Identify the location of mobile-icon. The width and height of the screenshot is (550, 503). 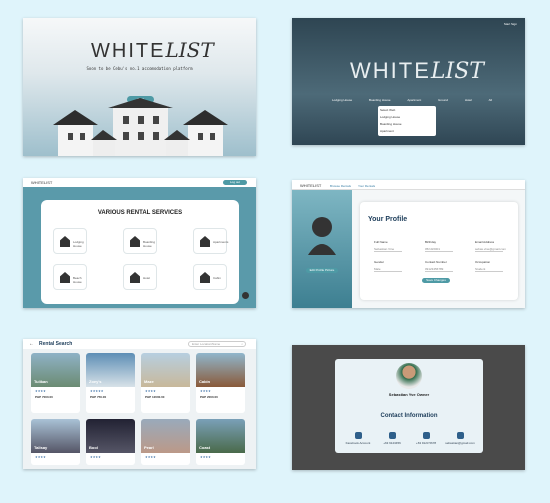
(426, 435).